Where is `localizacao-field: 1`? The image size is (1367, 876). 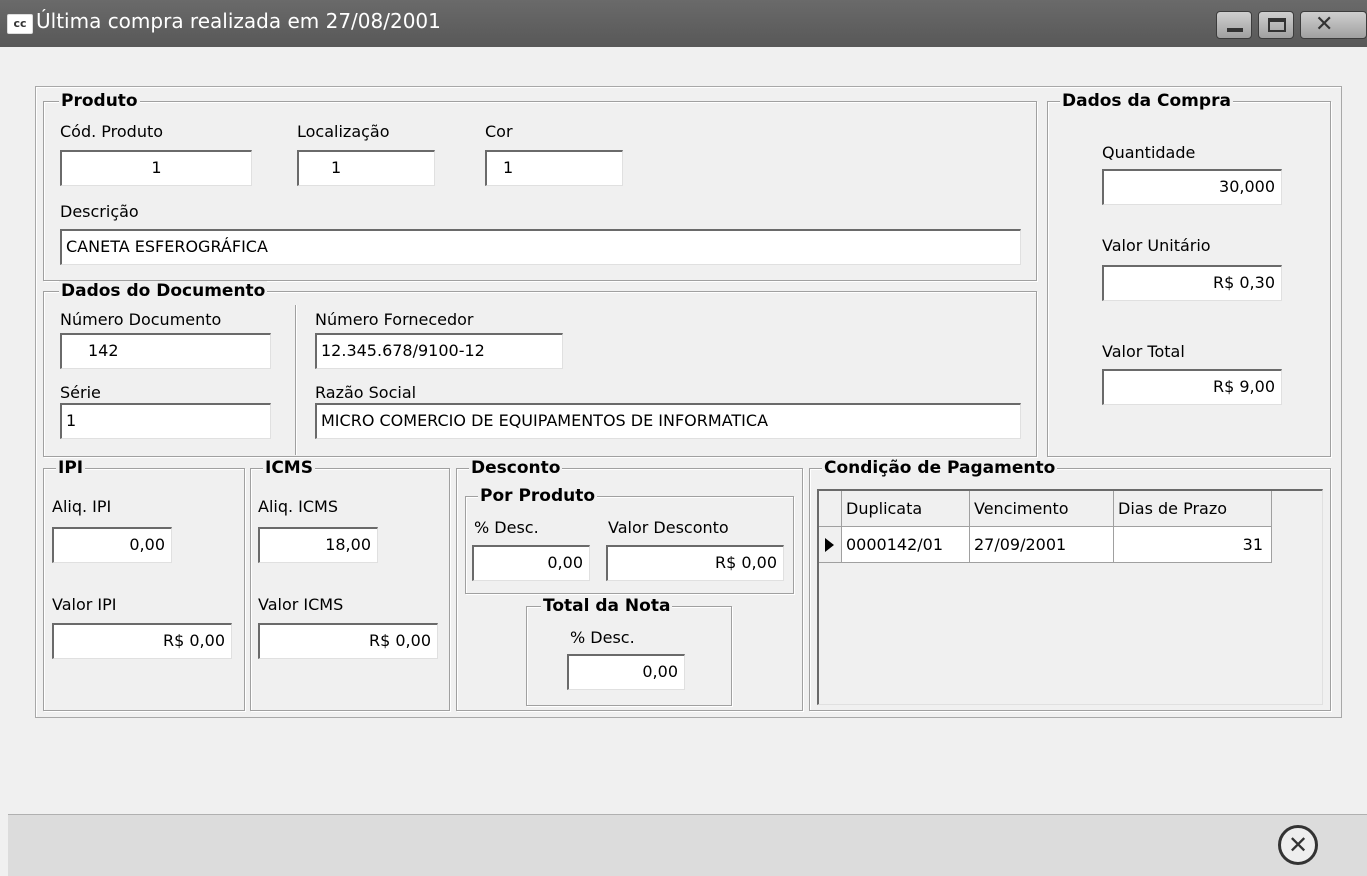 localizacao-field: 1 is located at coordinates (366, 168).